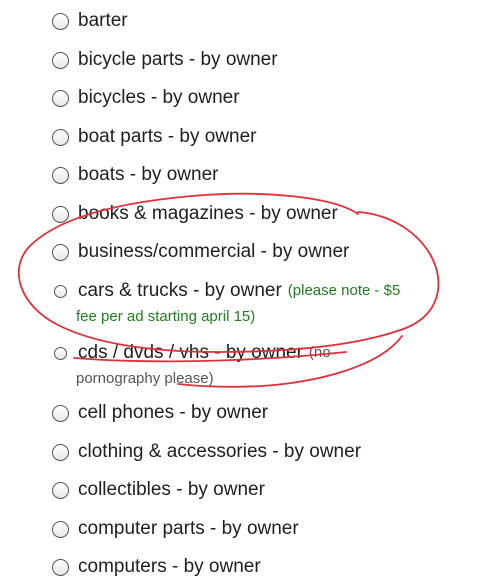  Describe the element at coordinates (103, 20) in the screenshot. I see `category-label: barter` at that location.